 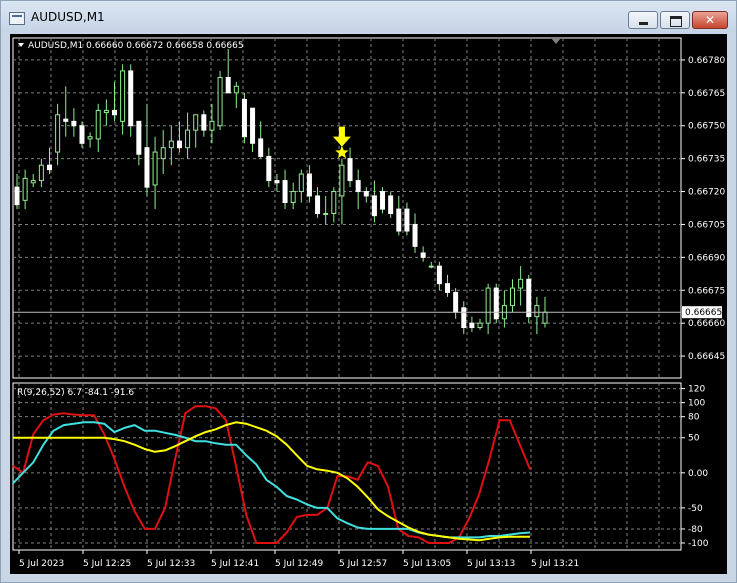 What do you see at coordinates (68, 17) in the screenshot?
I see `window-title: AUDUSD,M1` at bounding box center [68, 17].